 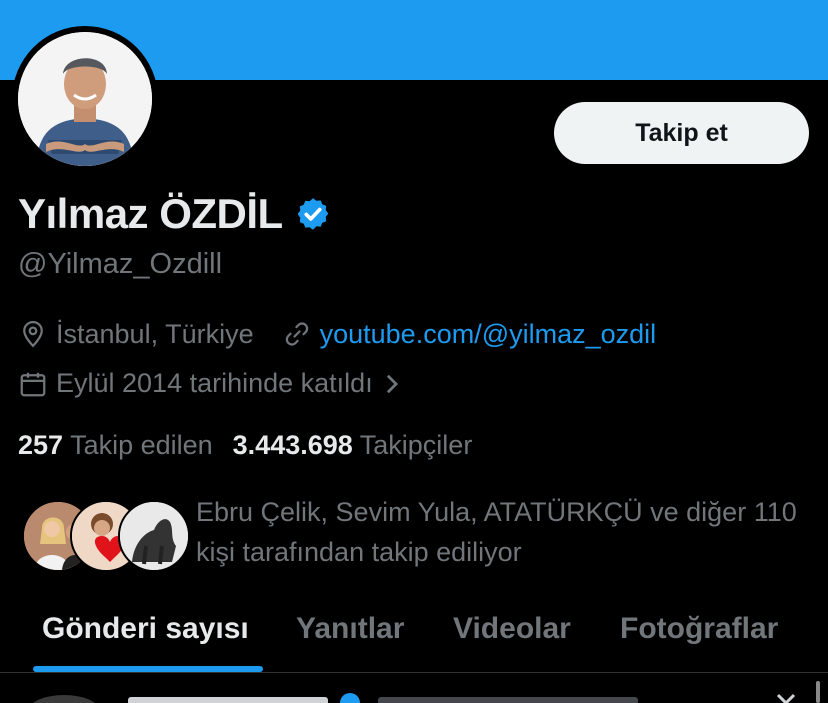 What do you see at coordinates (150, 213) in the screenshot?
I see `profile-display-name: Yılmaz ÖZDİL` at bounding box center [150, 213].